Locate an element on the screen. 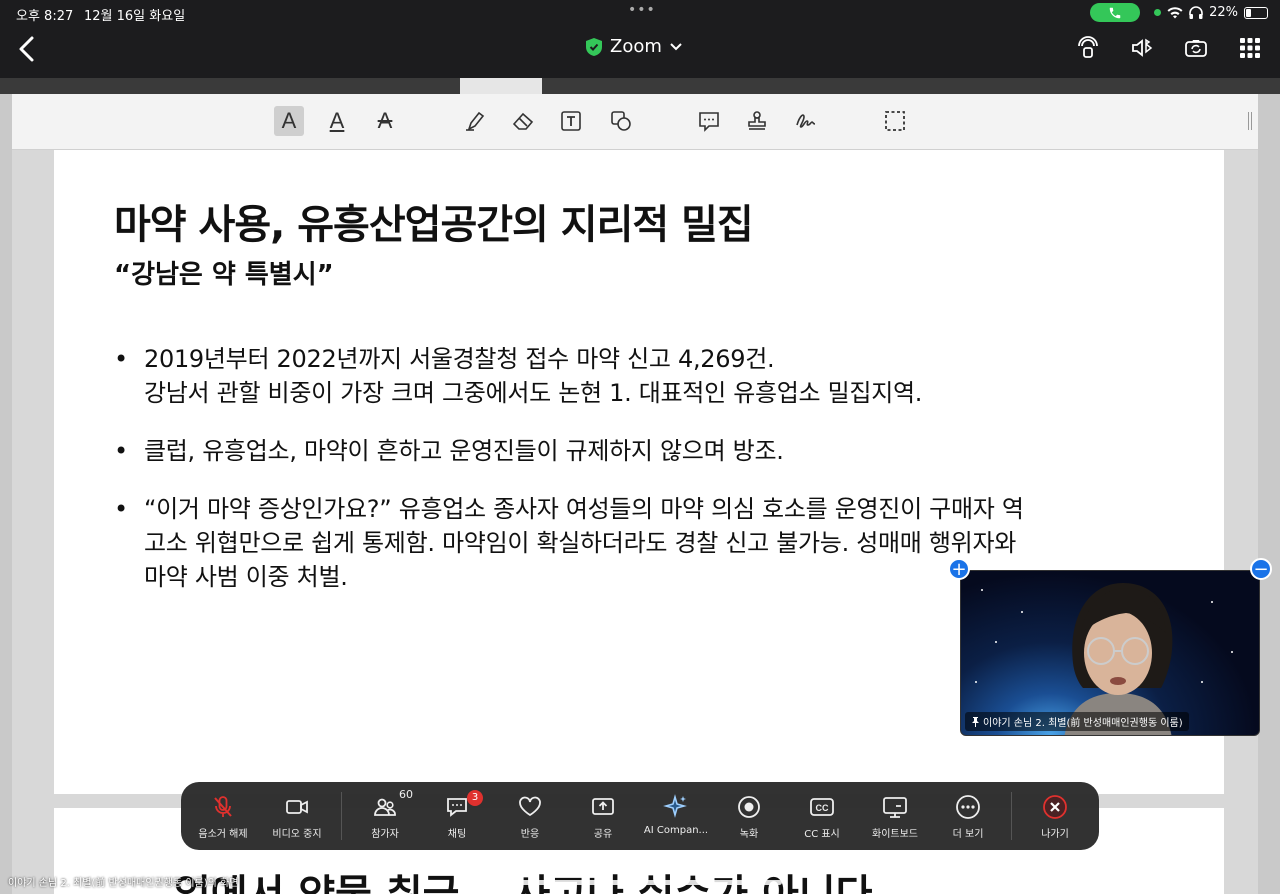 The width and height of the screenshot is (1280, 894). more-icon is located at coordinates (968, 807).